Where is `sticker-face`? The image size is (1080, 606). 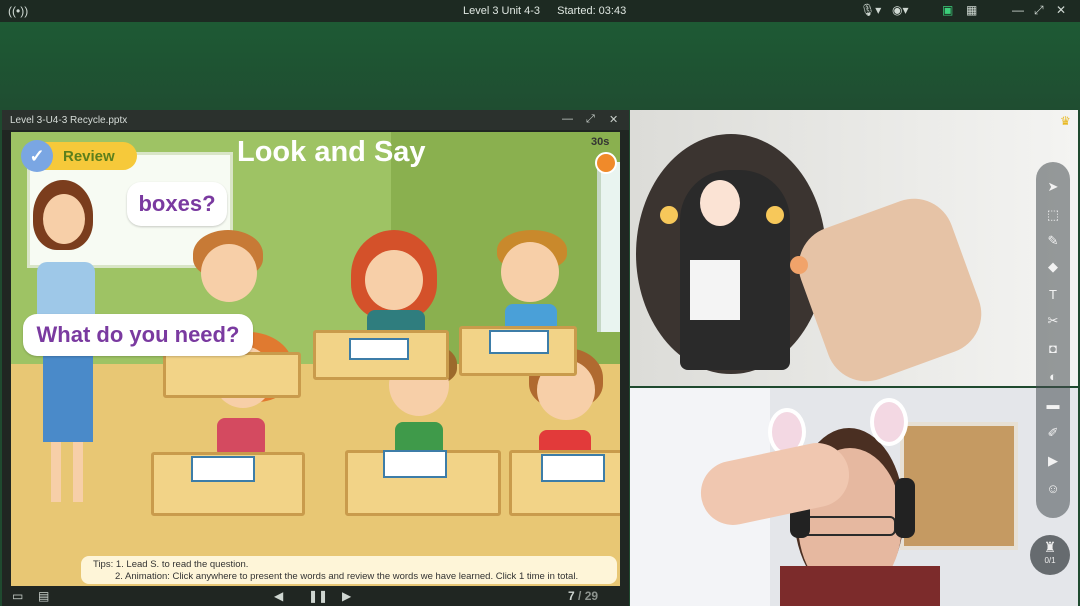 sticker-face is located at coordinates (720, 203).